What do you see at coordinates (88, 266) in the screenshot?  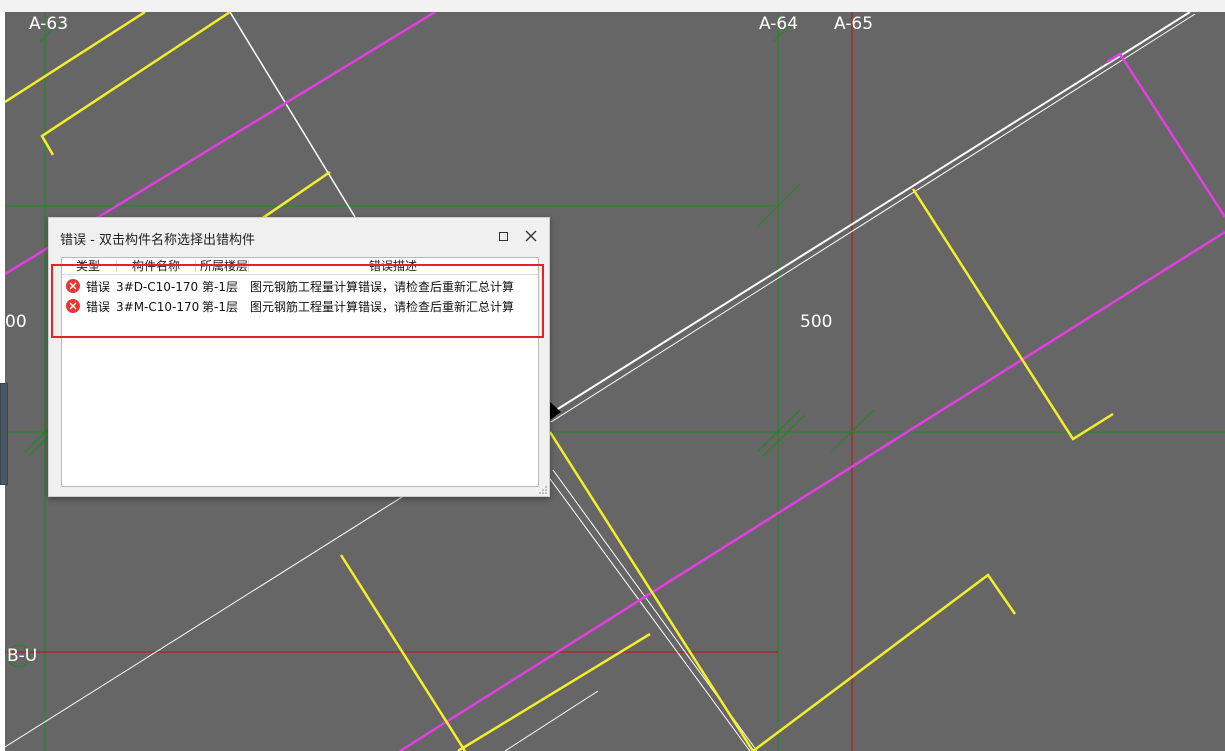 I see `column-header-type: 类型` at bounding box center [88, 266].